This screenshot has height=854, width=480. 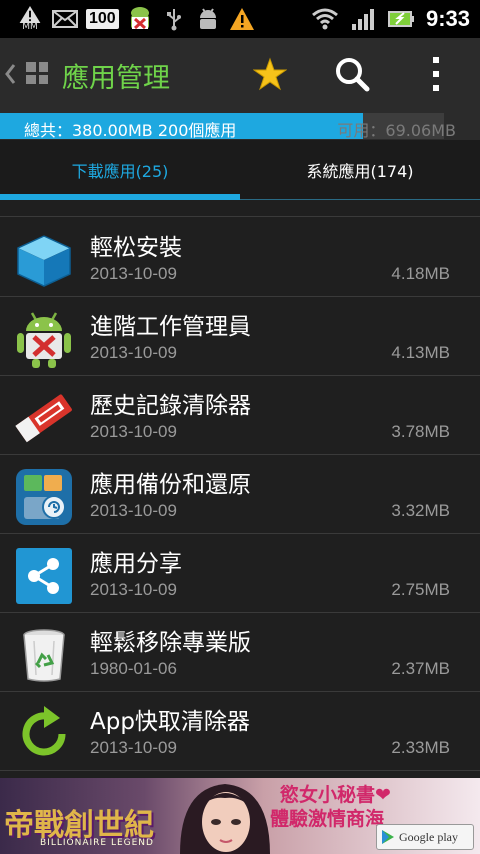 I want to click on tab-downloaded-apps: 下載應用(25), so click(x=120, y=170).